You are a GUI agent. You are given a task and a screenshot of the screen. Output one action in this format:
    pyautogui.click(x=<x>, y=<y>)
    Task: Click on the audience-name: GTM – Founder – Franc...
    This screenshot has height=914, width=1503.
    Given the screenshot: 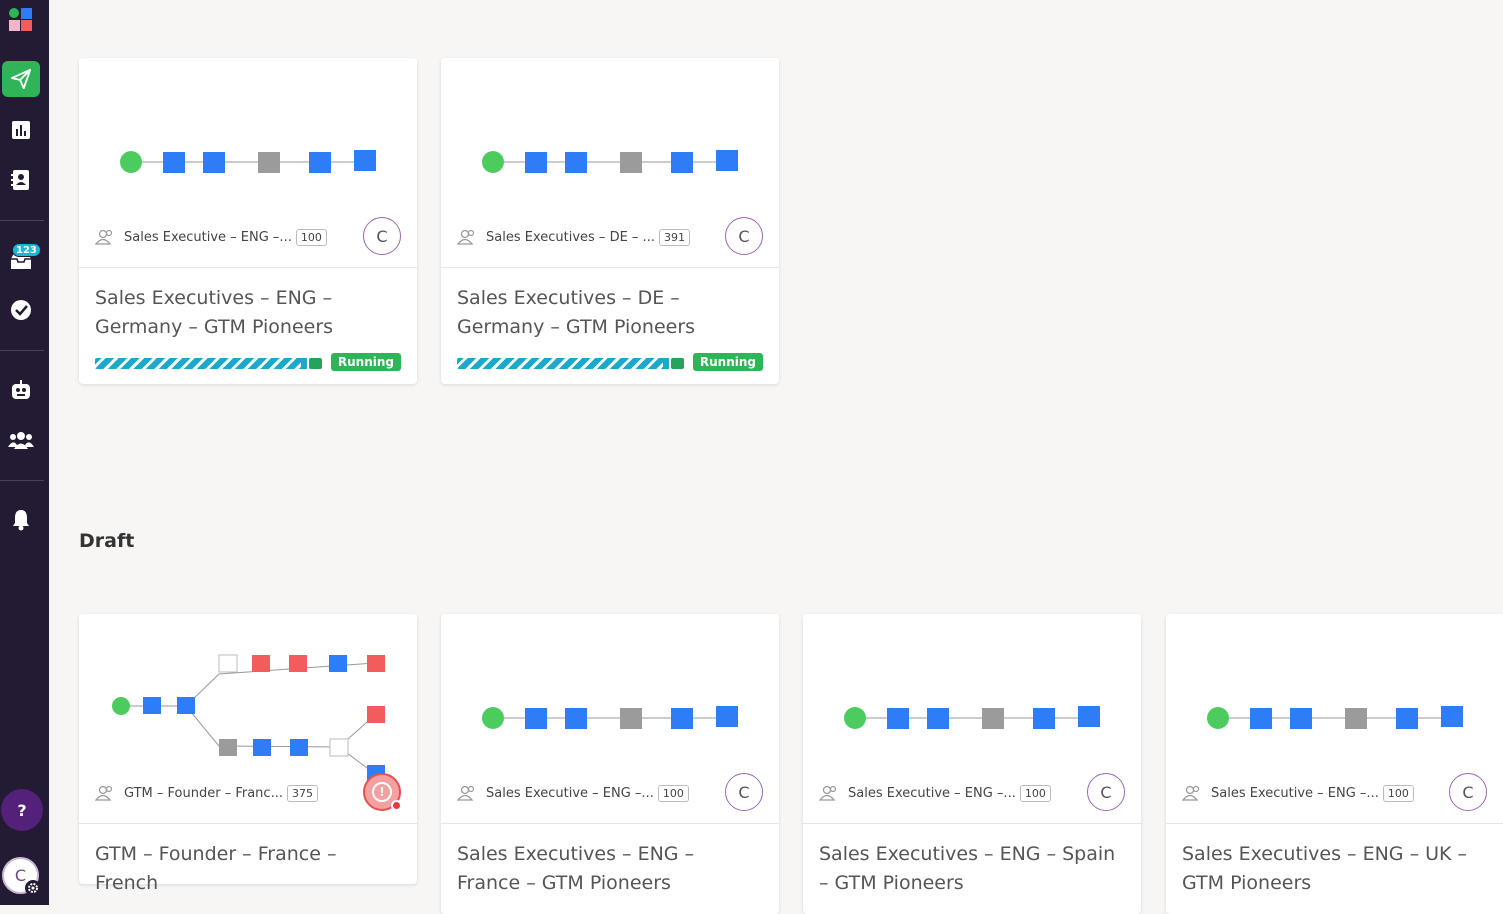 What is the action you would take?
    pyautogui.click(x=203, y=793)
    